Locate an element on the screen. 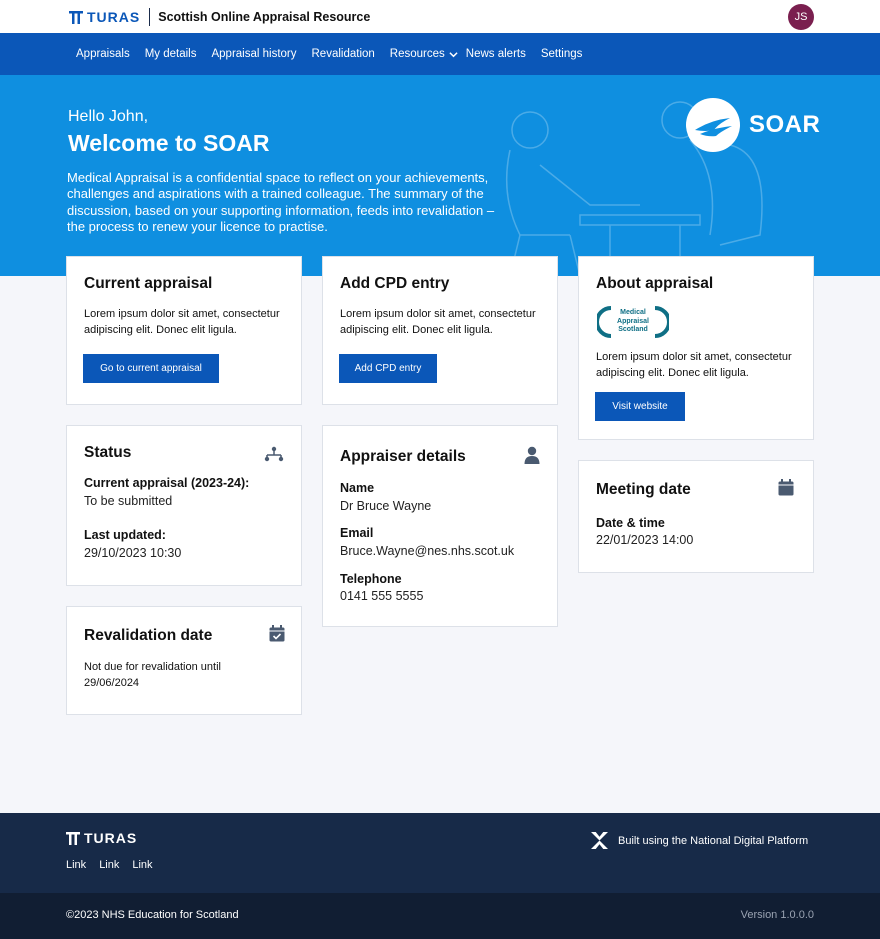 This screenshot has width=880, height=939. footer-turas-brand: TURAS is located at coordinates (101, 838).